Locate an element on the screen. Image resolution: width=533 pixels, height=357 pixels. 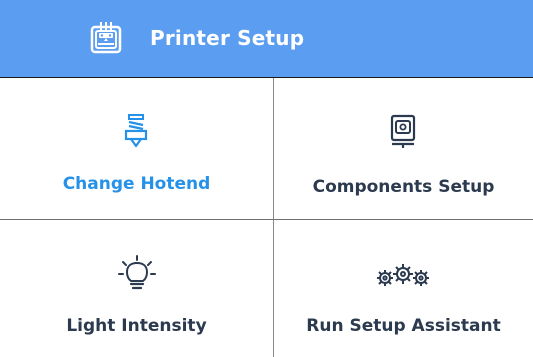
hotend-icon is located at coordinates (136, 131).